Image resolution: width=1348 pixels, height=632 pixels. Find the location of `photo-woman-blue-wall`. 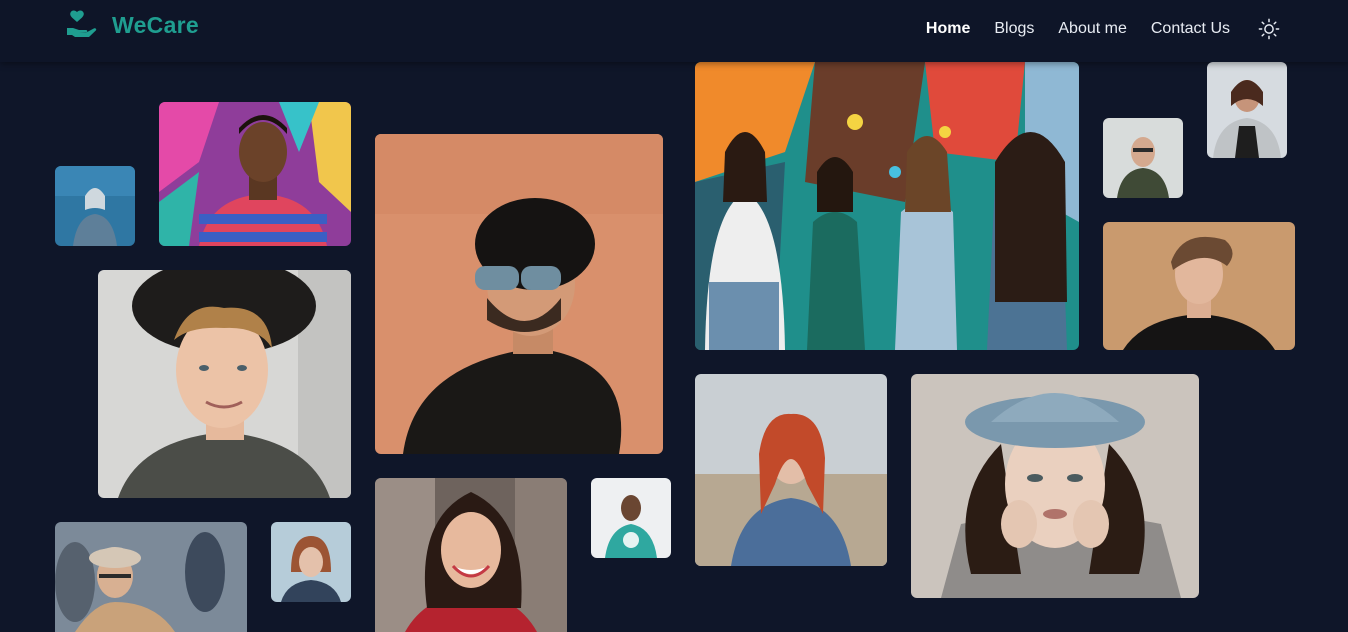

photo-woman-blue-wall is located at coordinates (95, 206).